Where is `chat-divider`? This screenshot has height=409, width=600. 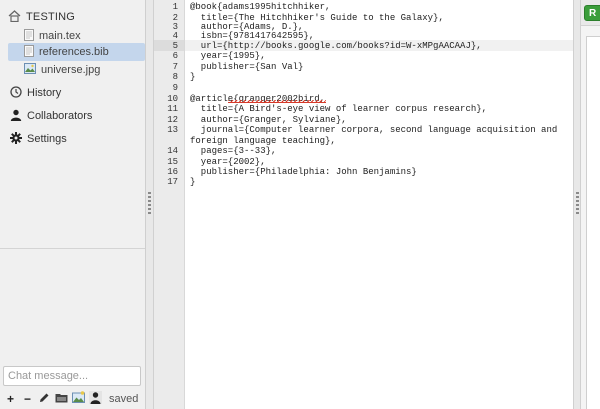 chat-divider is located at coordinates (72, 248).